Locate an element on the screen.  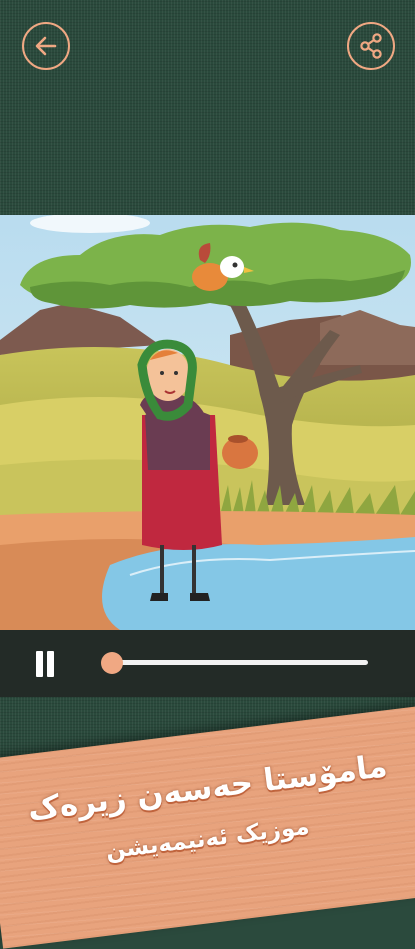
arrow-left-icon is located at coordinates (46, 46).